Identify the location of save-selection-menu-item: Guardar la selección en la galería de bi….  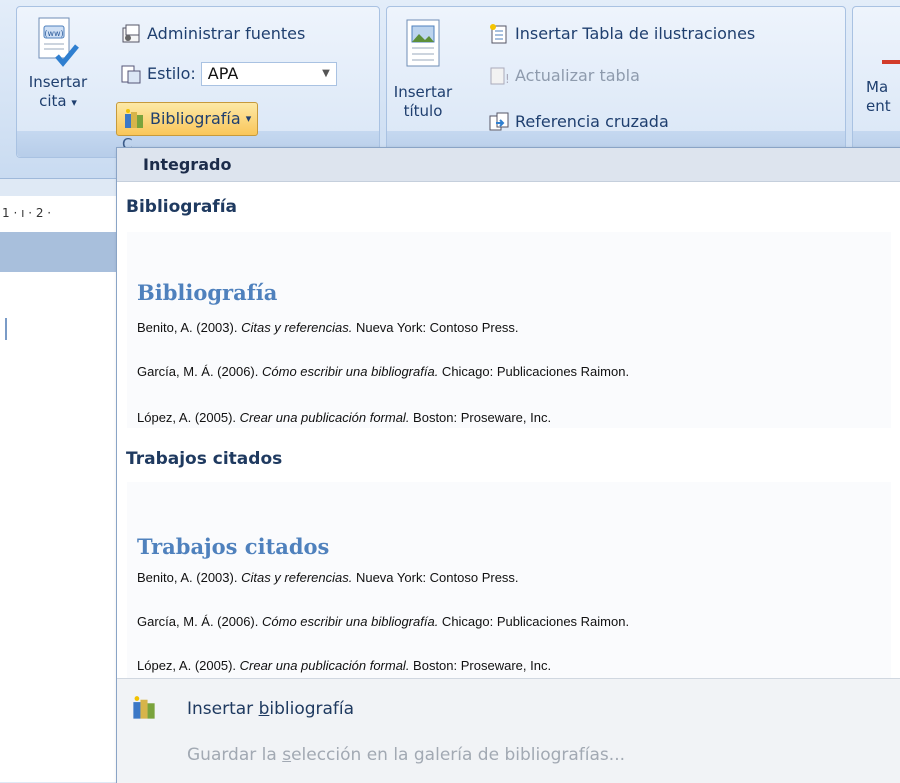
(508, 757).